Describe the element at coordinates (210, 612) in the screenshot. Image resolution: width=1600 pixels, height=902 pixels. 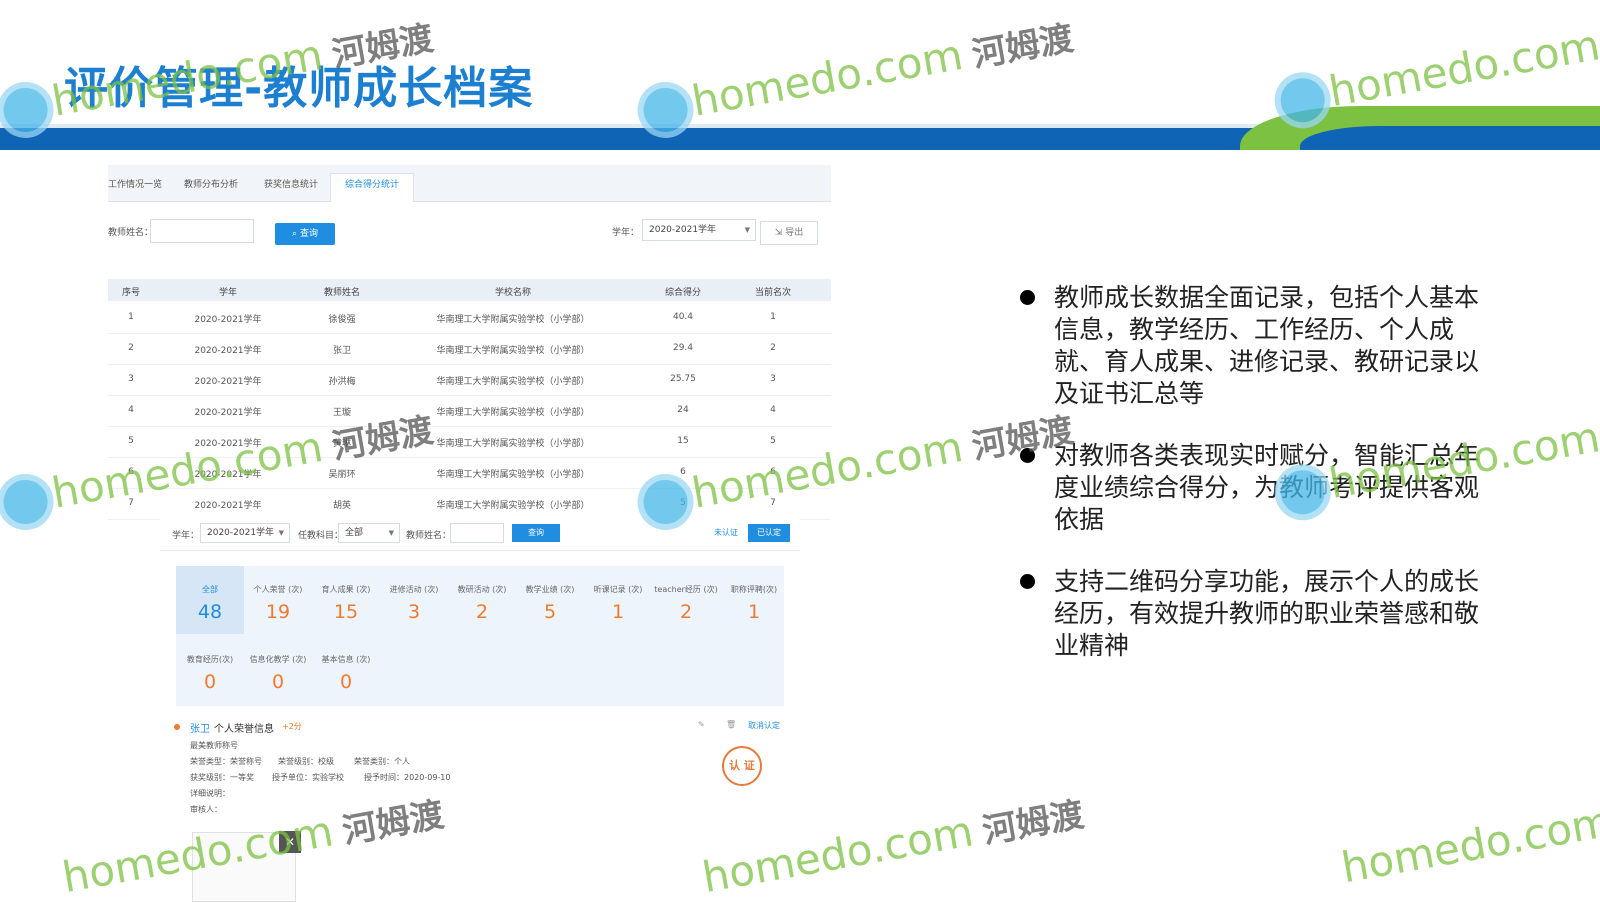
I see `stat-value: 48` at that location.